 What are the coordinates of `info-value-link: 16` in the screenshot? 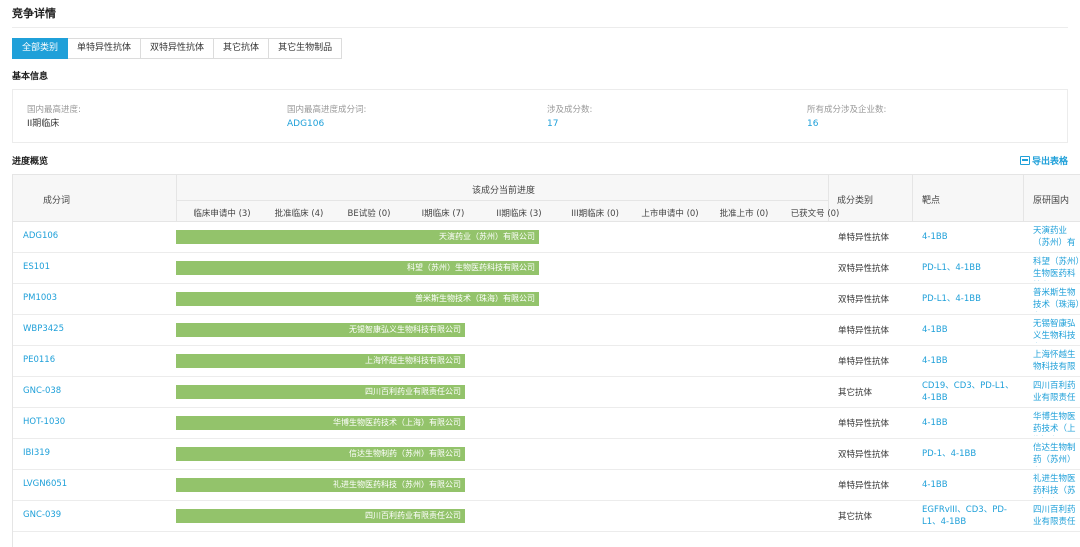 It's located at (846, 124).